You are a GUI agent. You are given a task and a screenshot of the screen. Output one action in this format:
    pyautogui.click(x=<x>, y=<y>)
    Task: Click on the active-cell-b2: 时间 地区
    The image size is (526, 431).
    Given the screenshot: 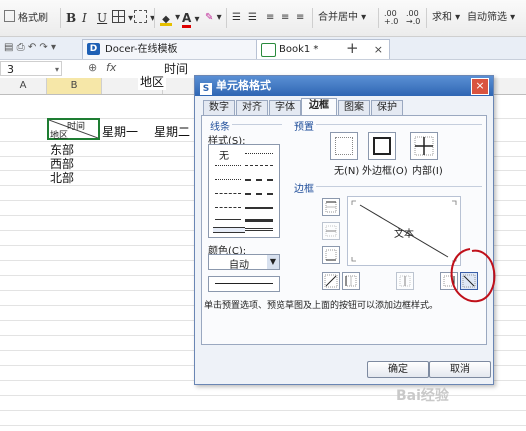 What is the action you would take?
    pyautogui.click(x=73, y=129)
    